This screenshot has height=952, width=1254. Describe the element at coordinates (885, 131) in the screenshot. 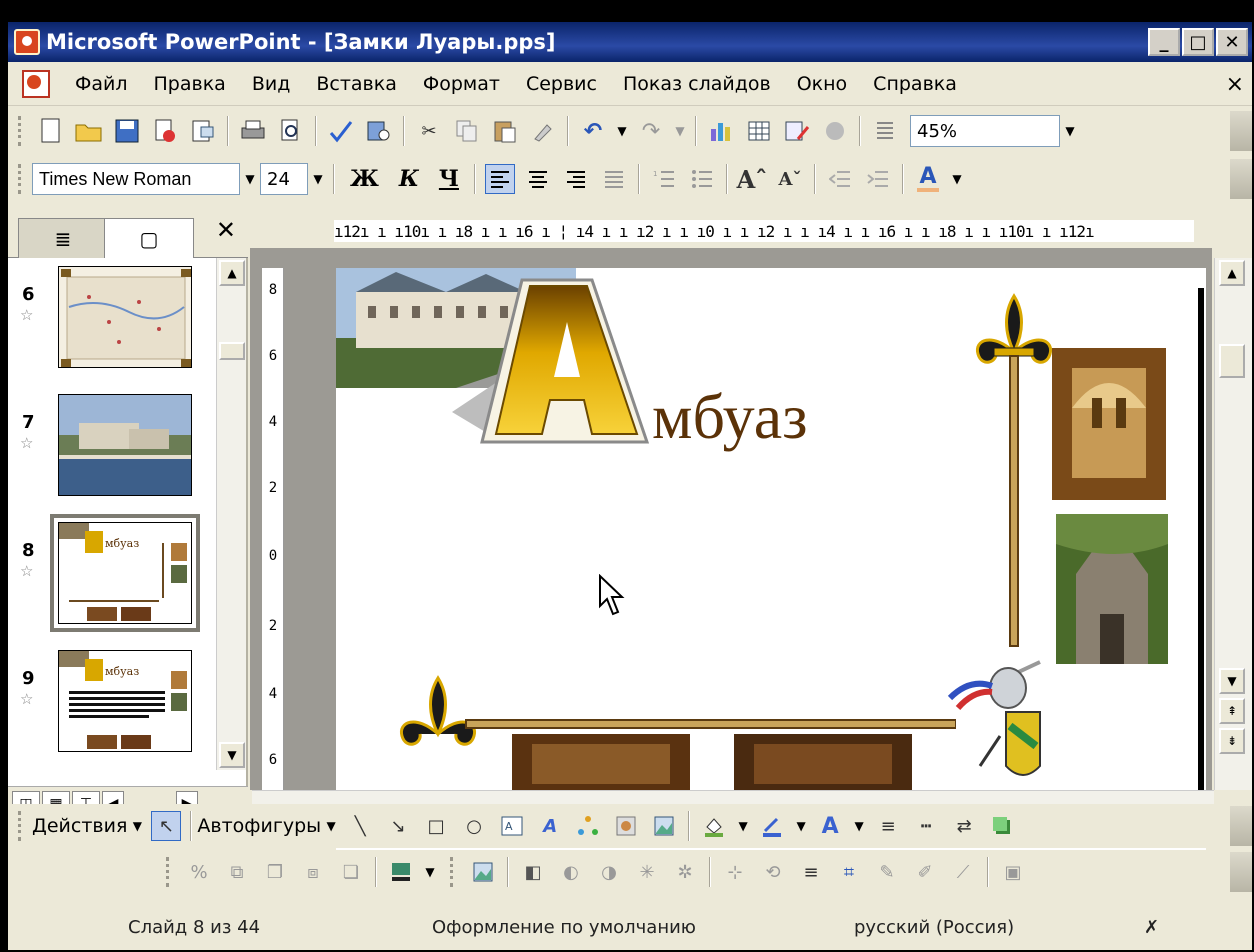

I see `show-formatting-icon` at that location.